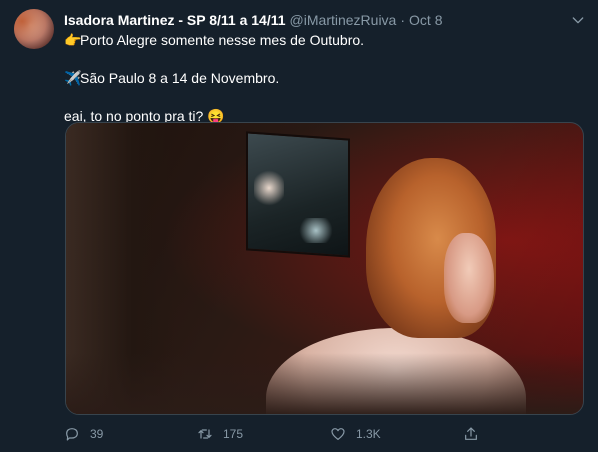  I want to click on avatar-hair, so click(34, 29).